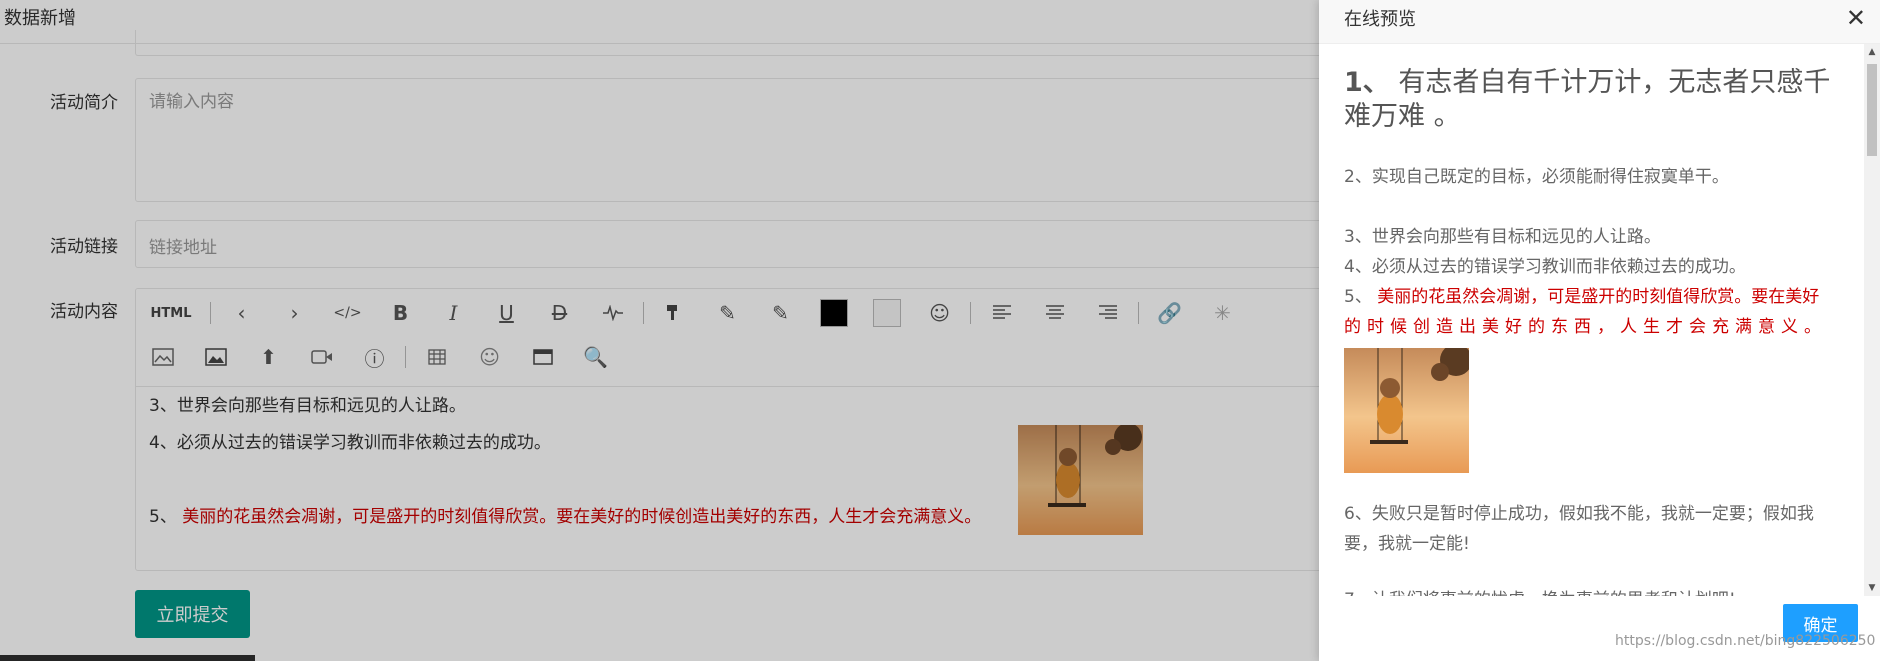 The image size is (1880, 661). I want to click on preview-p2: 2、实现自己既定的目标，必须能耐得住寂寞单干。, so click(1536, 177).